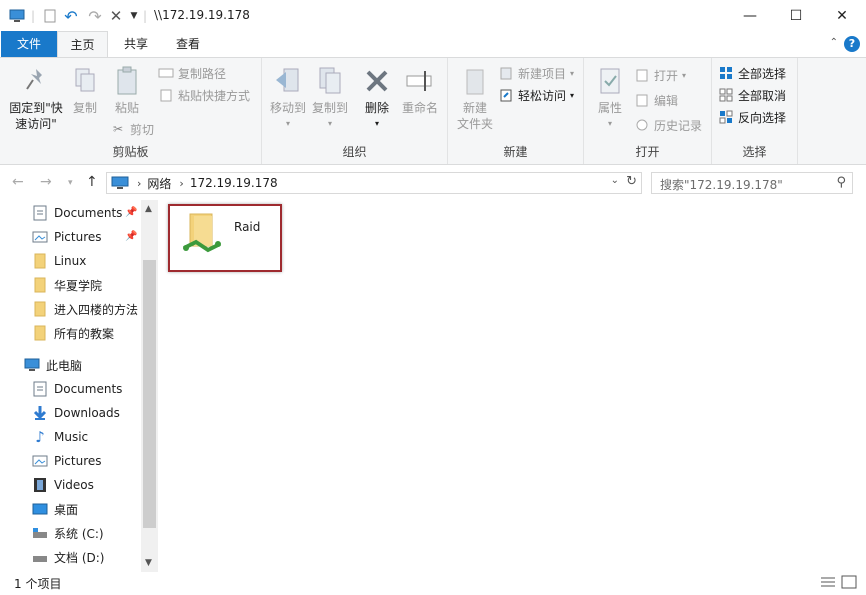  What do you see at coordinates (666, 100) in the screenshot?
I see `edit-label: 编辑` at bounding box center [666, 100].